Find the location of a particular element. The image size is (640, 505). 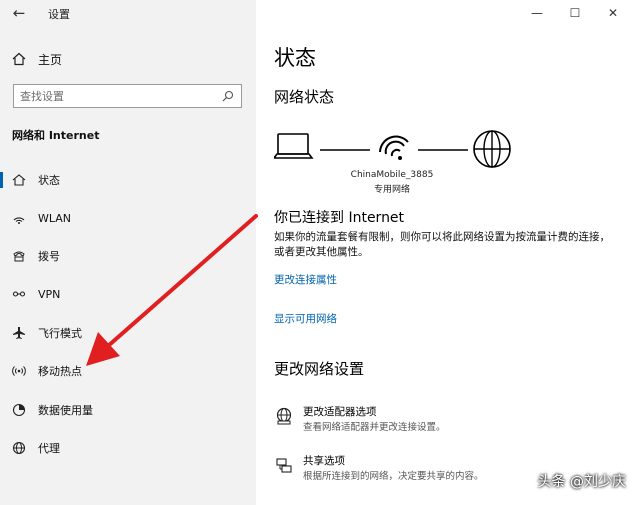

sharing-icon is located at coordinates (284, 465).